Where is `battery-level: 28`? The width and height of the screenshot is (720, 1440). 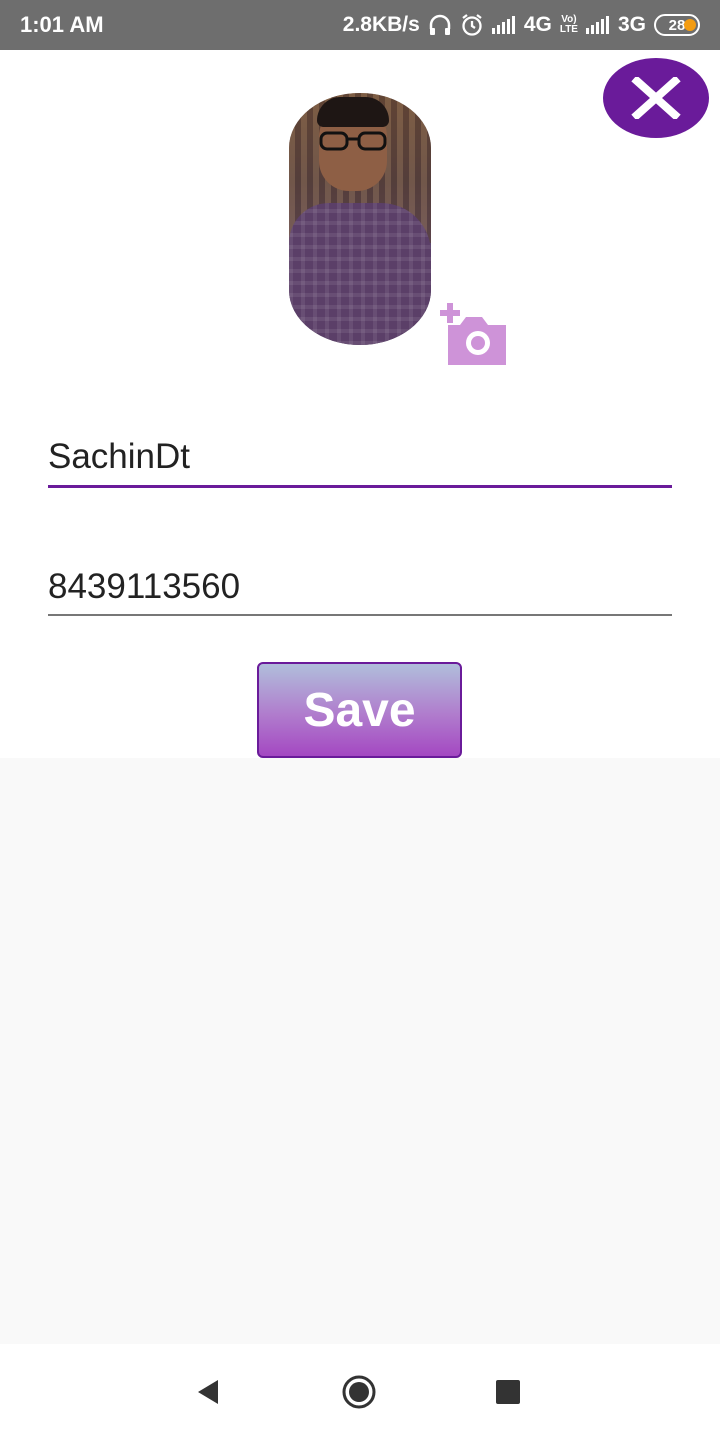 battery-level: 28 is located at coordinates (677, 25).